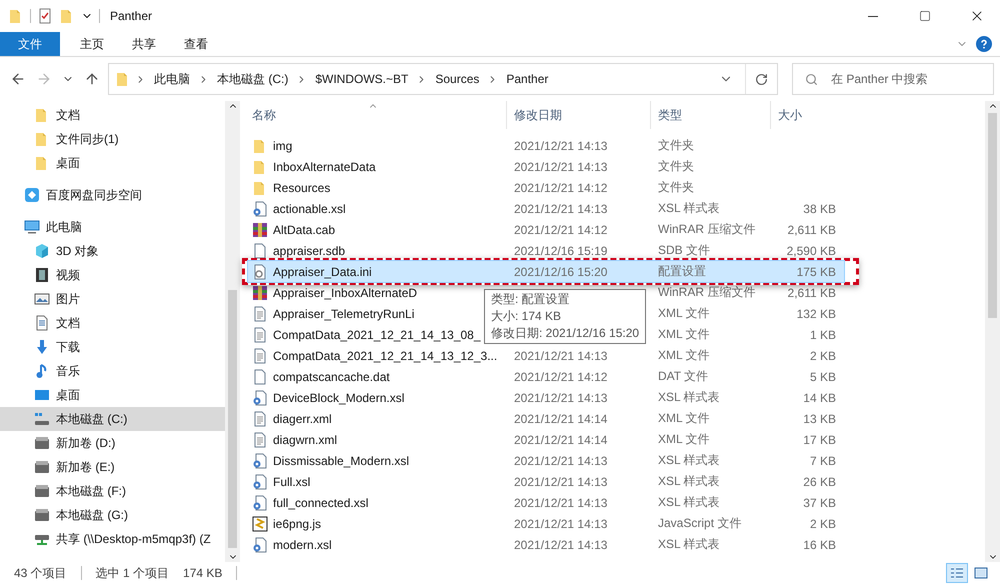  I want to click on file-size: 17 KB, so click(819, 439).